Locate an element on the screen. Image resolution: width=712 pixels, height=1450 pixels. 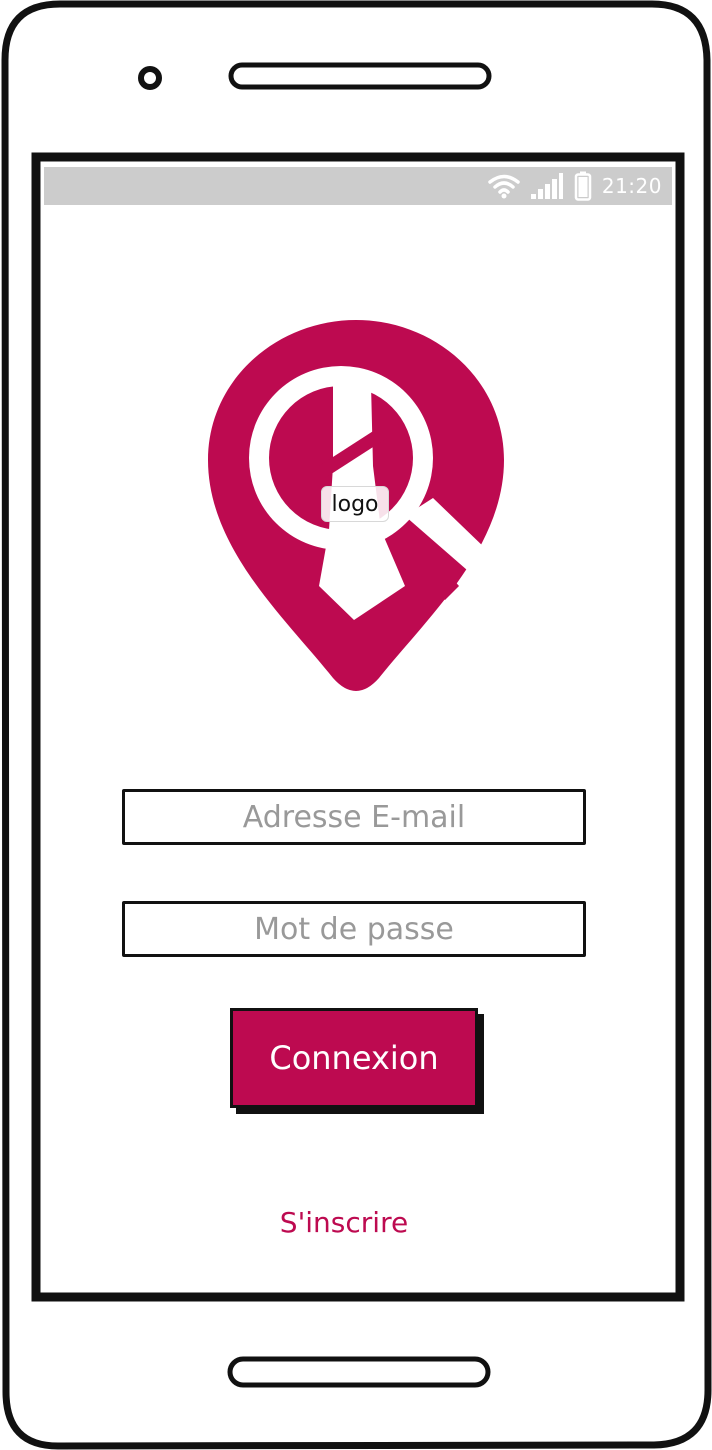
password-field is located at coordinates (354, 929).